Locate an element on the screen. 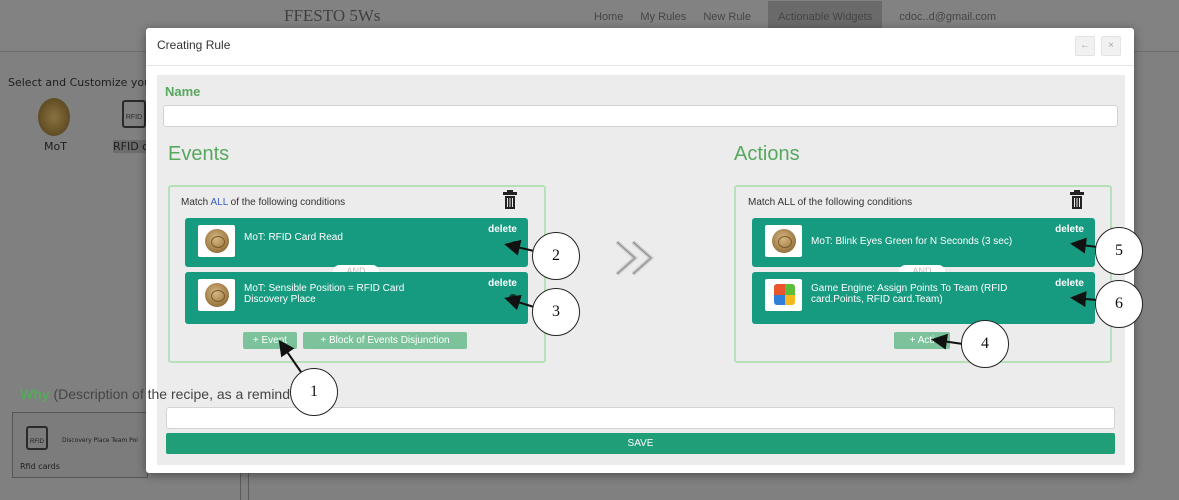 The height and width of the screenshot is (500, 1179). callout-marker: 4 is located at coordinates (985, 344).